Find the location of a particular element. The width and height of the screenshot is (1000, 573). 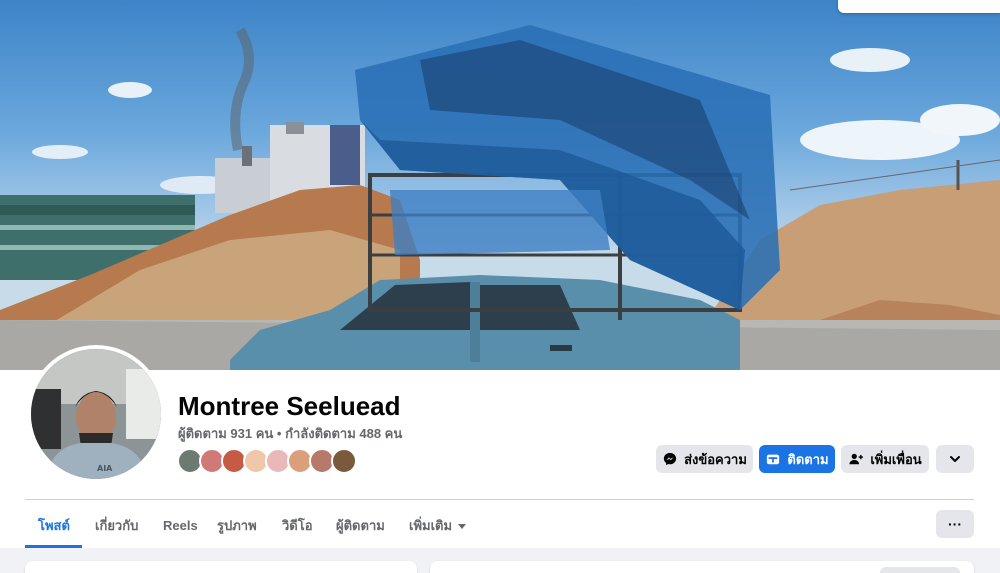

tab-more: เพิ่มเติม is located at coordinates (438, 525).